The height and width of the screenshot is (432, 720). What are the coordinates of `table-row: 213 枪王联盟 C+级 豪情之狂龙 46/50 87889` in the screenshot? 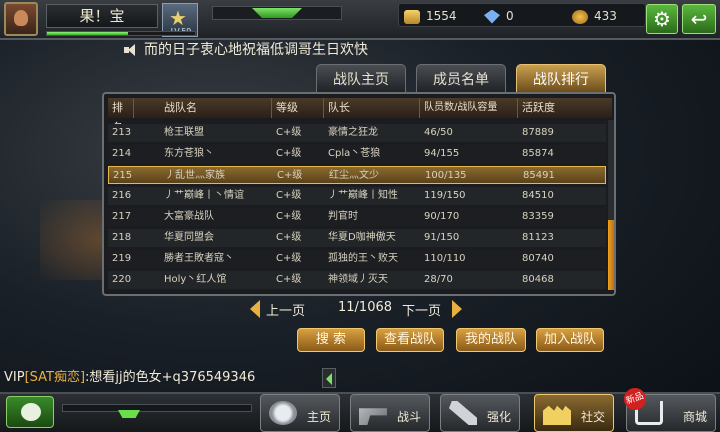 It's located at (357, 133).